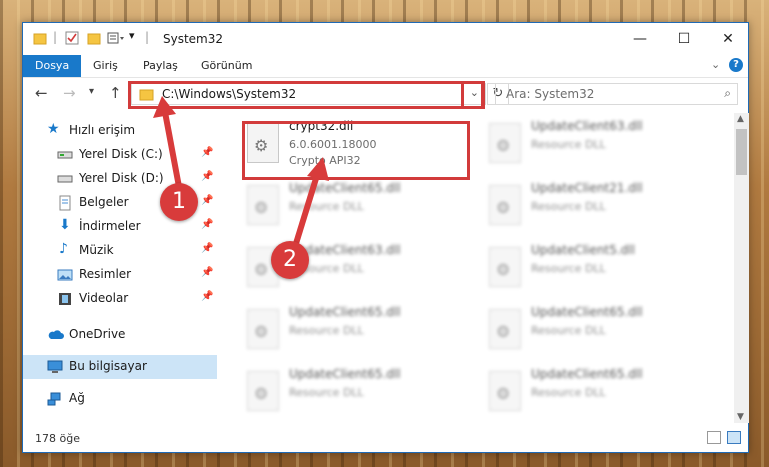 The height and width of the screenshot is (467, 769). I want to click on maximize-button: ☐, so click(684, 39).